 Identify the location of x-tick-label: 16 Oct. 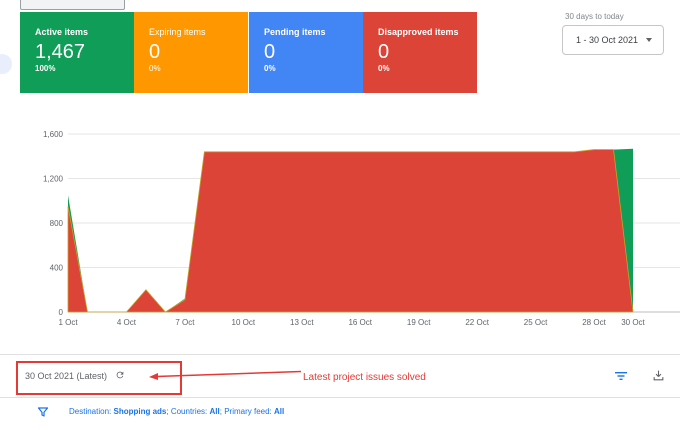
(360, 322).